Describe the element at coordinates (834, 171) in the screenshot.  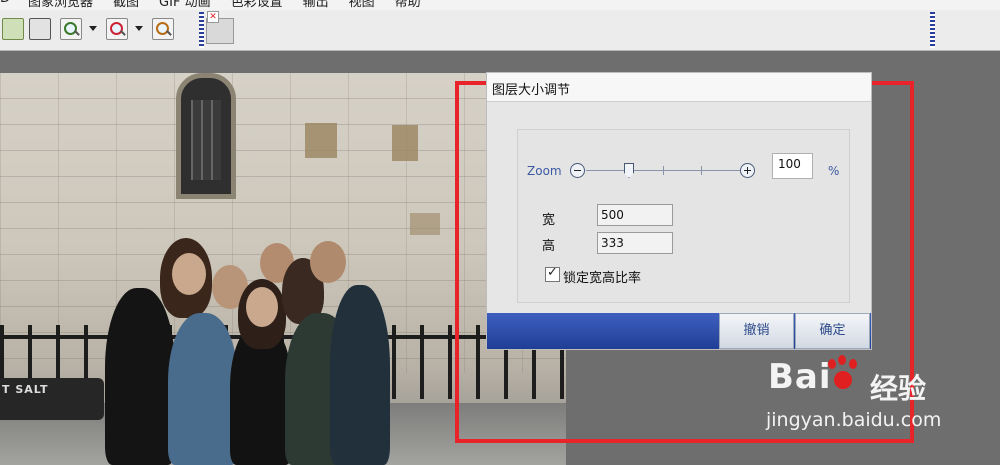
I see `percent-label: %` at that location.